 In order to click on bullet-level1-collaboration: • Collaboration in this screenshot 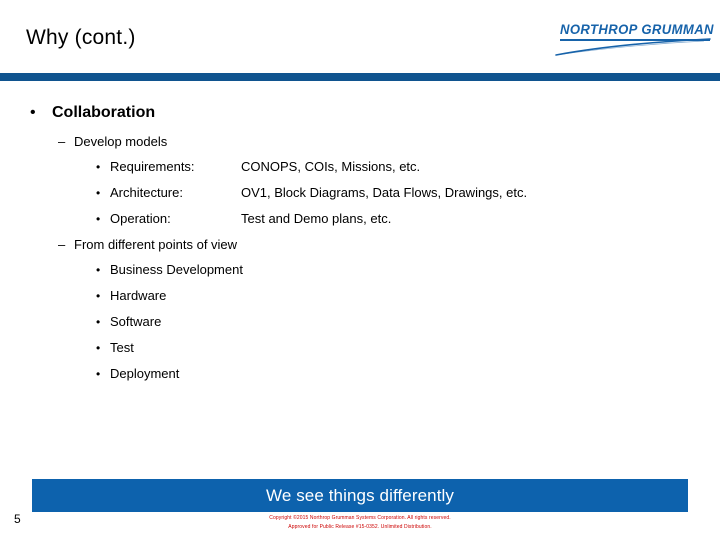, I will do `click(375, 113)`.